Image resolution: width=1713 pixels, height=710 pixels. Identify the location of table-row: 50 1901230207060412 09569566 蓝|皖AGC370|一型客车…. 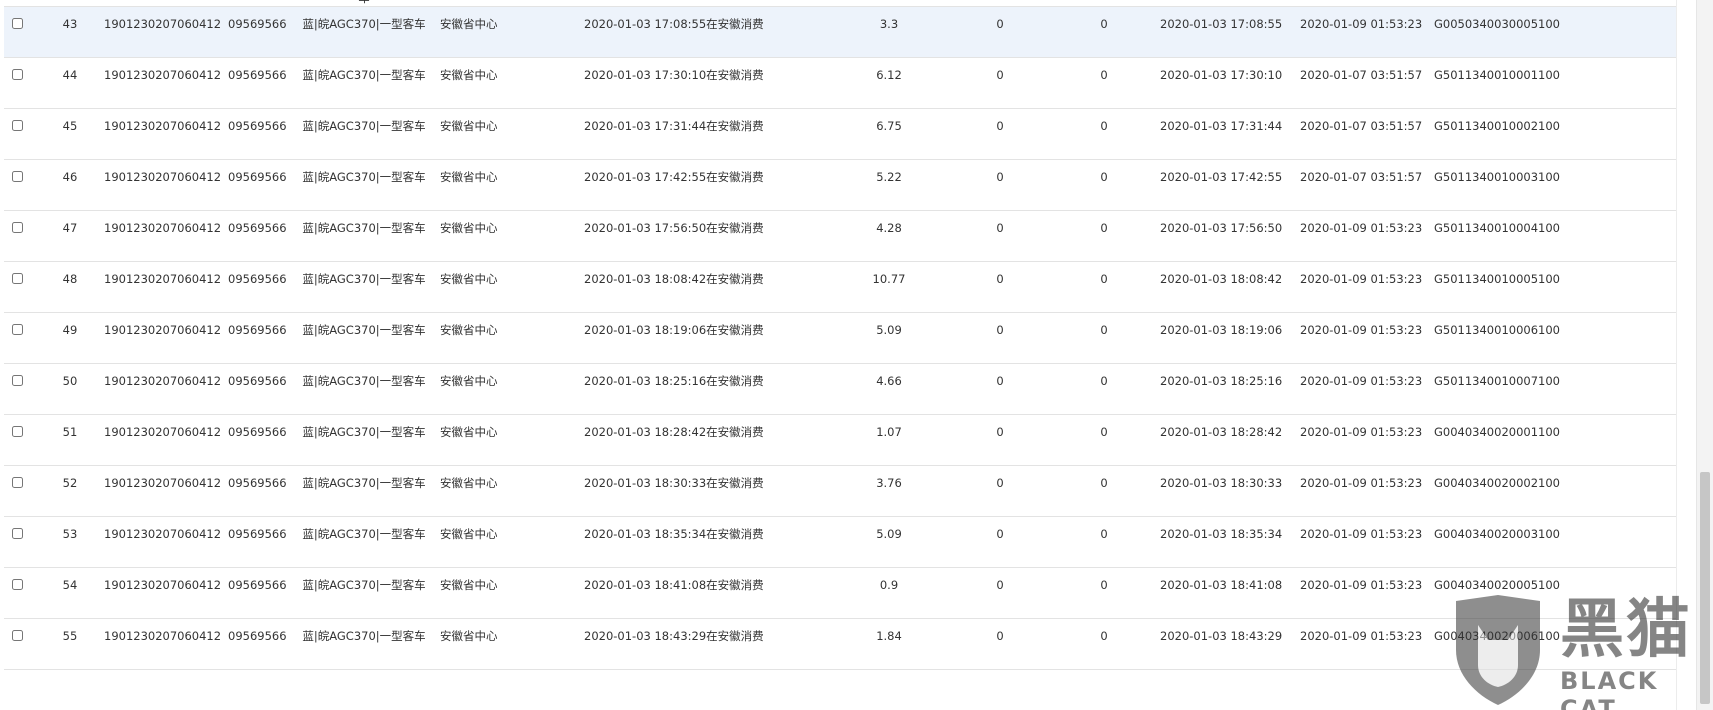
(840, 389).